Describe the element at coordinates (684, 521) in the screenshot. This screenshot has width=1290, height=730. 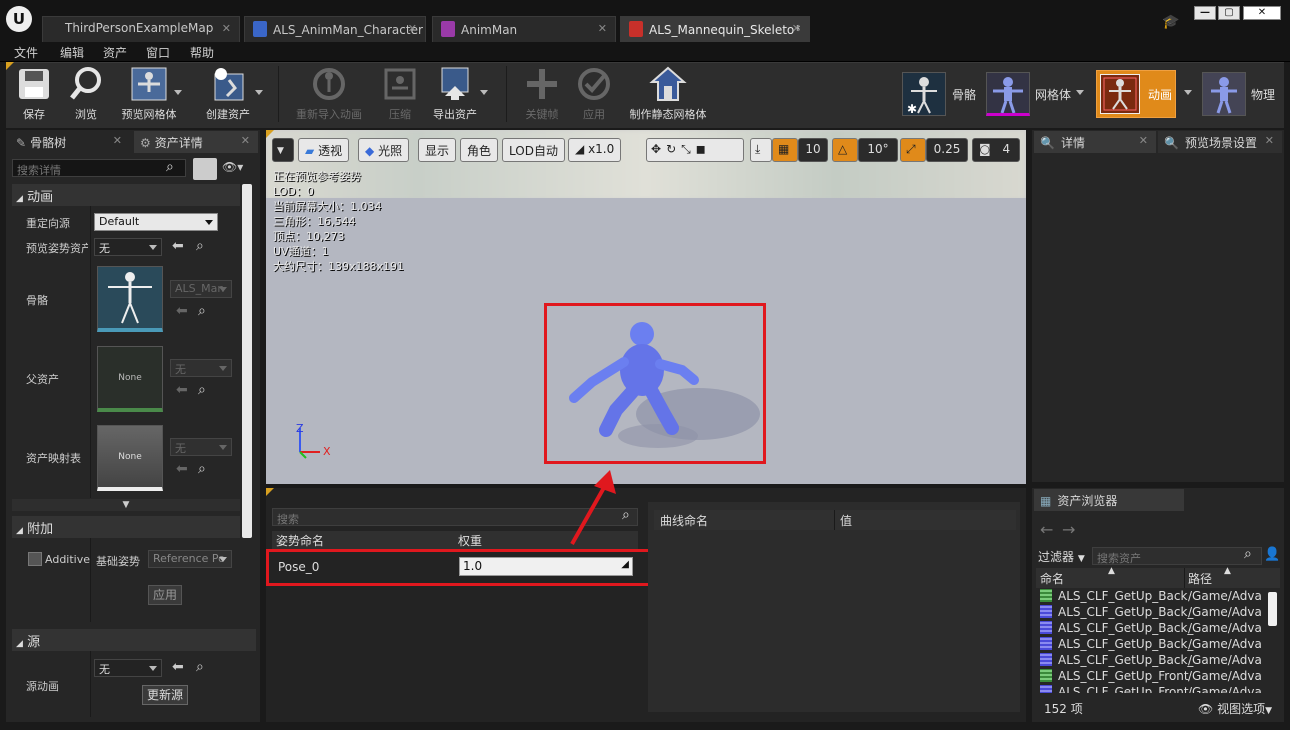
I see `col-curve-name: 曲线命名` at that location.